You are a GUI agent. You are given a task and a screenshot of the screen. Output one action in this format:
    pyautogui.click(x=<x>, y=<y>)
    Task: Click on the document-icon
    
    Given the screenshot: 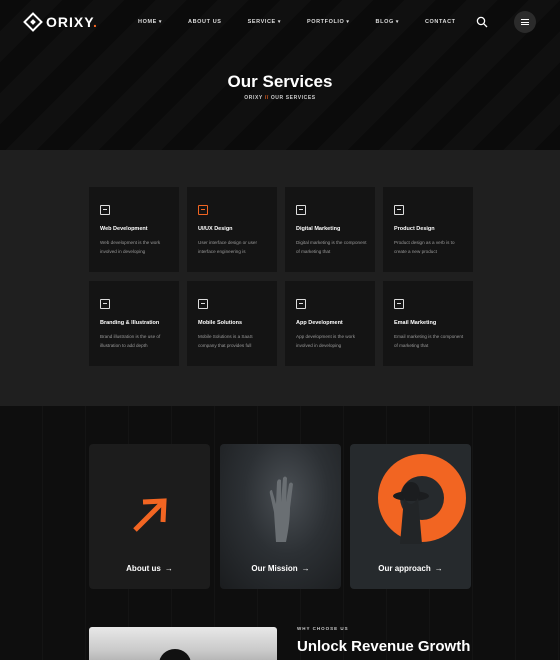 What is the action you would take?
    pyautogui.click(x=105, y=304)
    